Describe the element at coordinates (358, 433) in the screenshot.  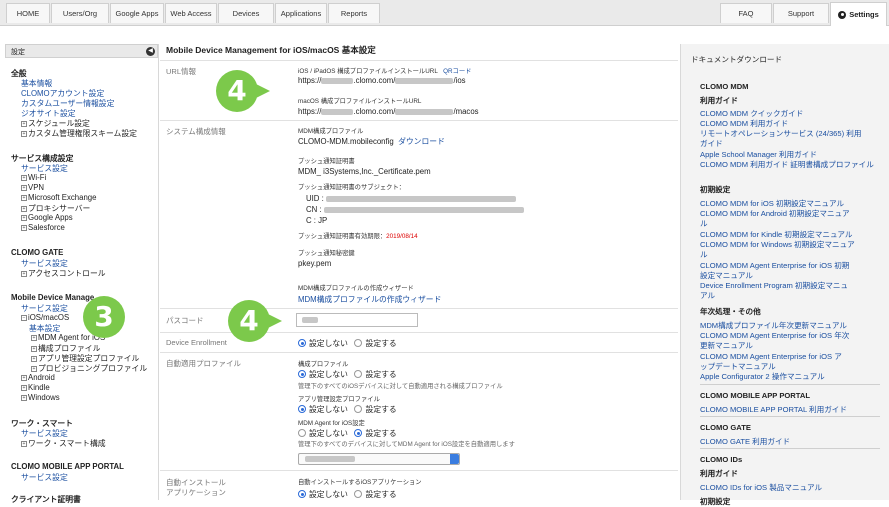
I see `agent-on-radio` at that location.